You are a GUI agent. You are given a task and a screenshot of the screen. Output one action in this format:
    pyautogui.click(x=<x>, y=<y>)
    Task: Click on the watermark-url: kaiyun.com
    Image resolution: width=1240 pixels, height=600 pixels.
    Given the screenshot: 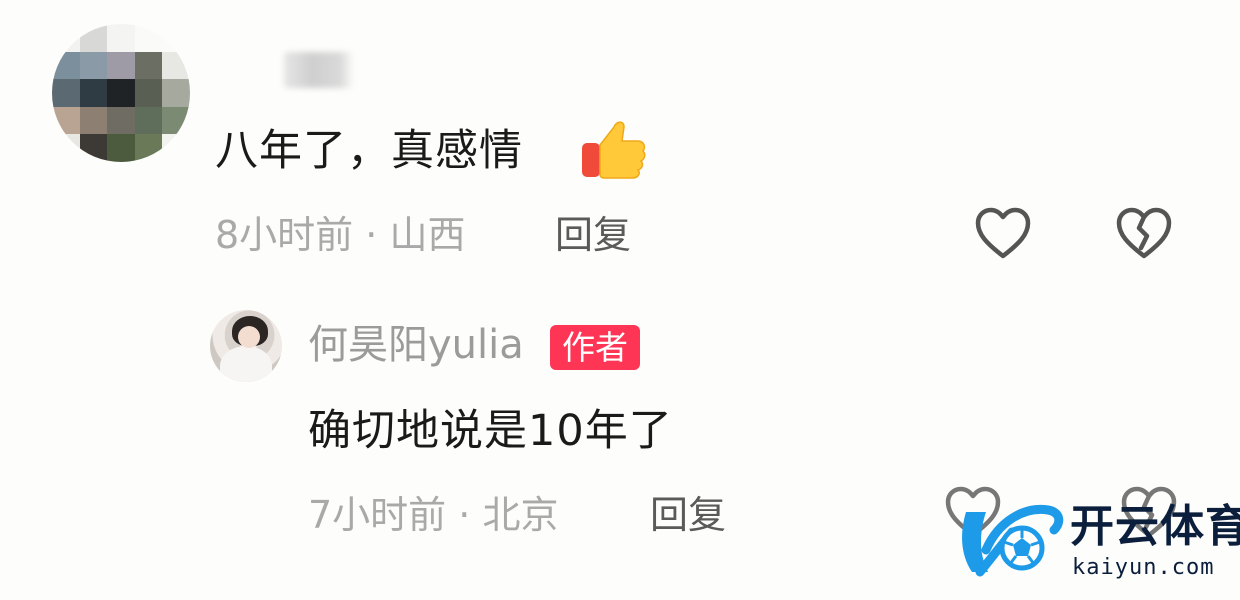 What is the action you would take?
    pyautogui.click(x=1143, y=567)
    